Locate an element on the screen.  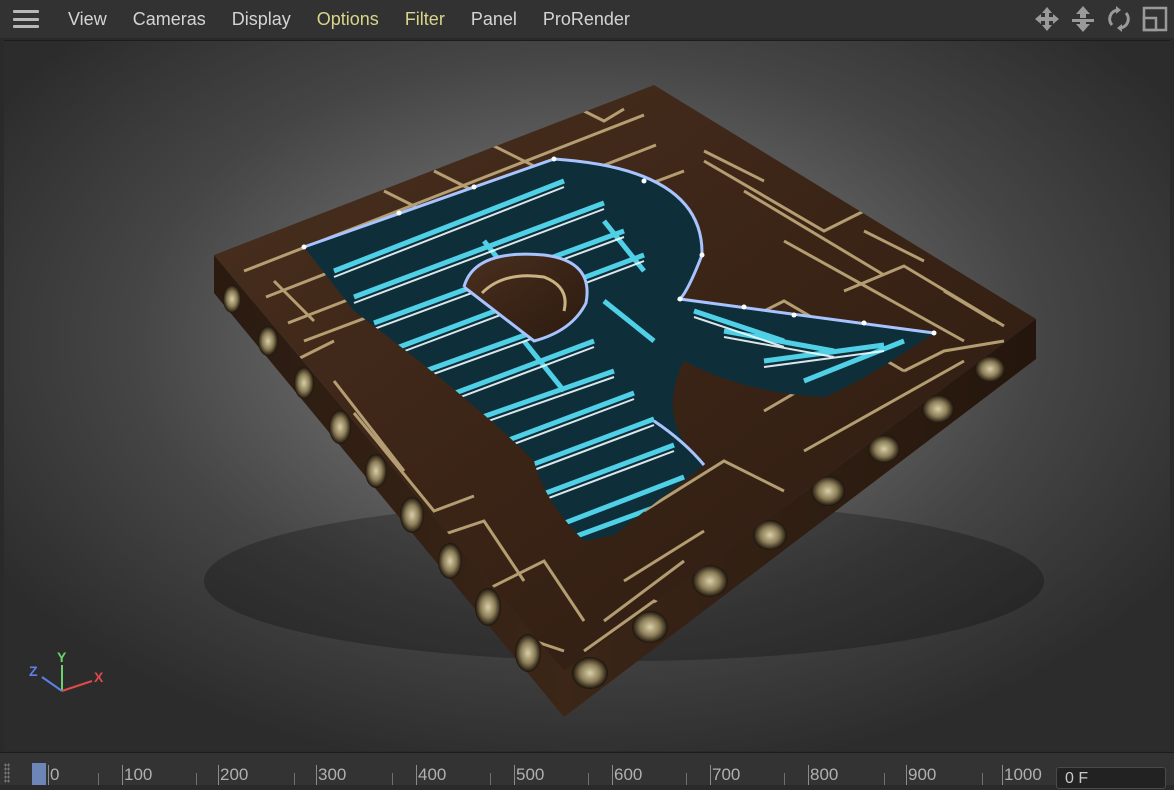
axis-x-label: X is located at coordinates (99, 677).